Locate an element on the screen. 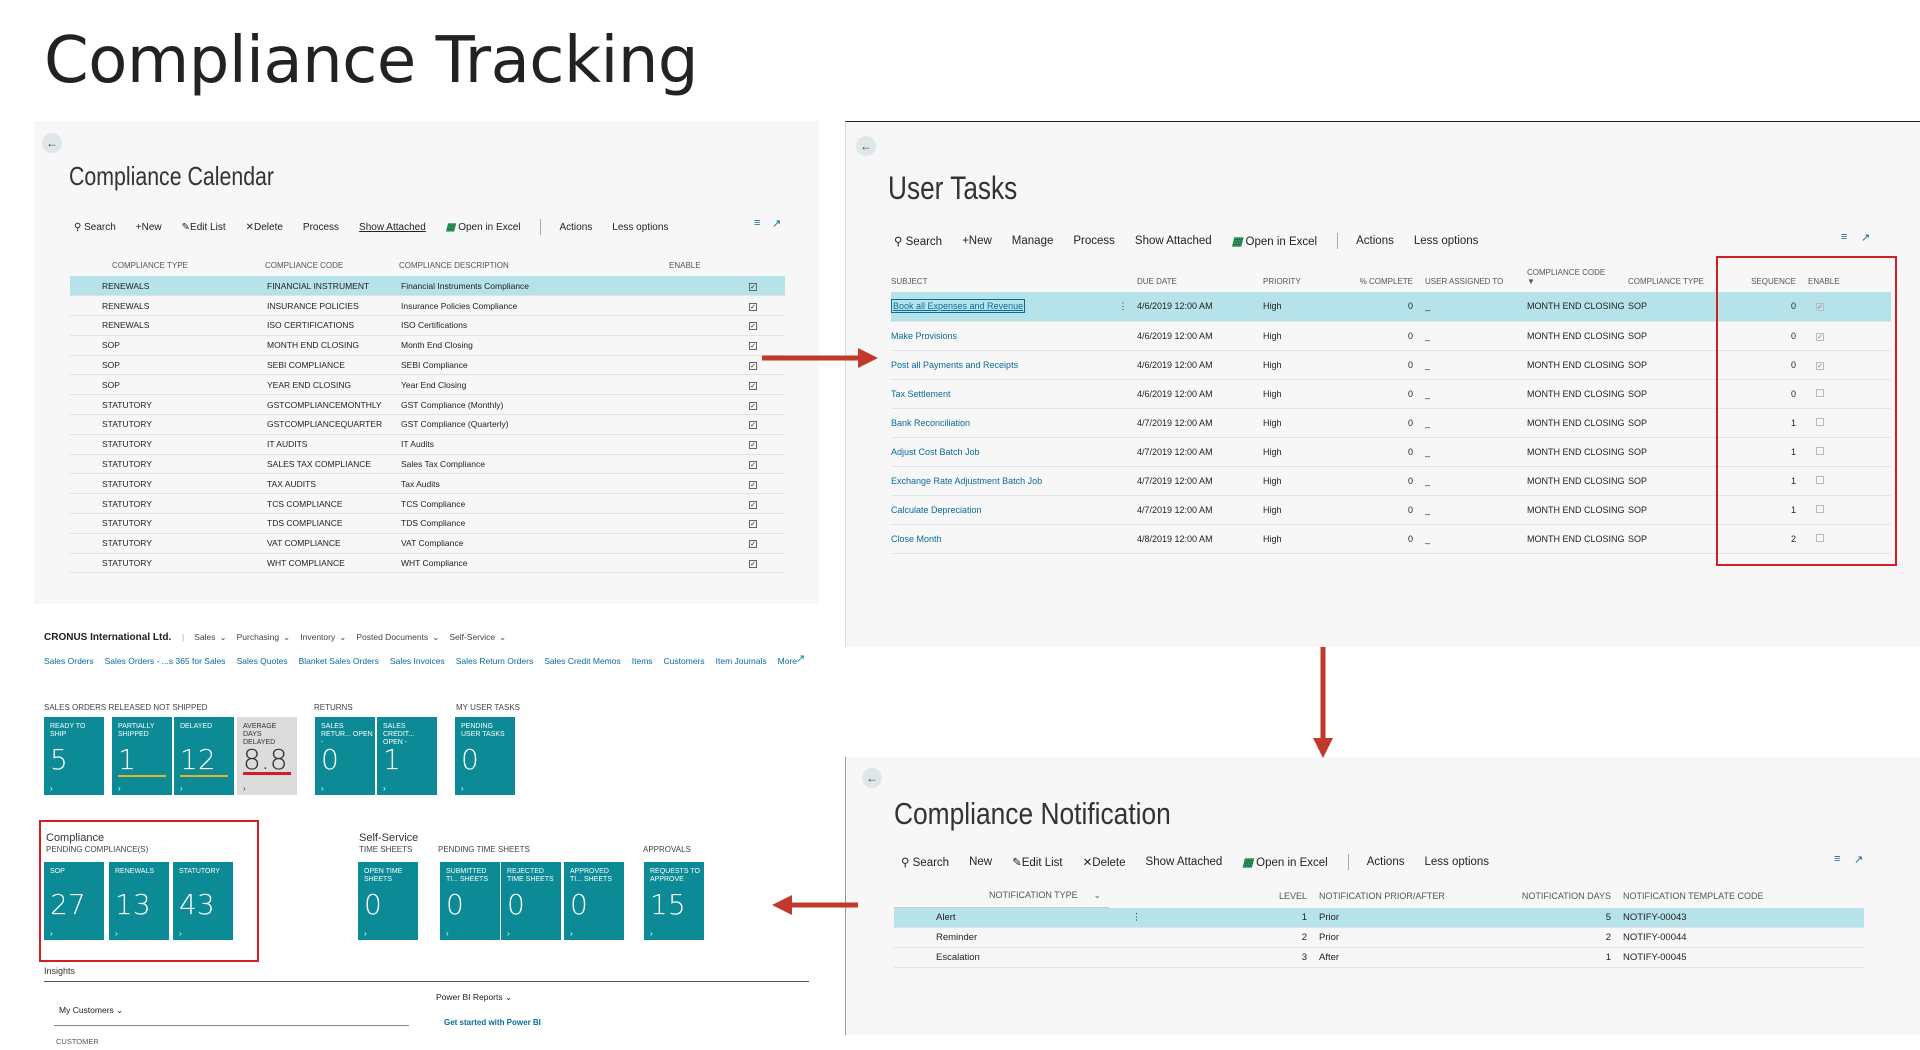 Image resolution: width=1920 pixels, height=1050 pixels. compliance-tile: SOP 27 › is located at coordinates (74, 901).